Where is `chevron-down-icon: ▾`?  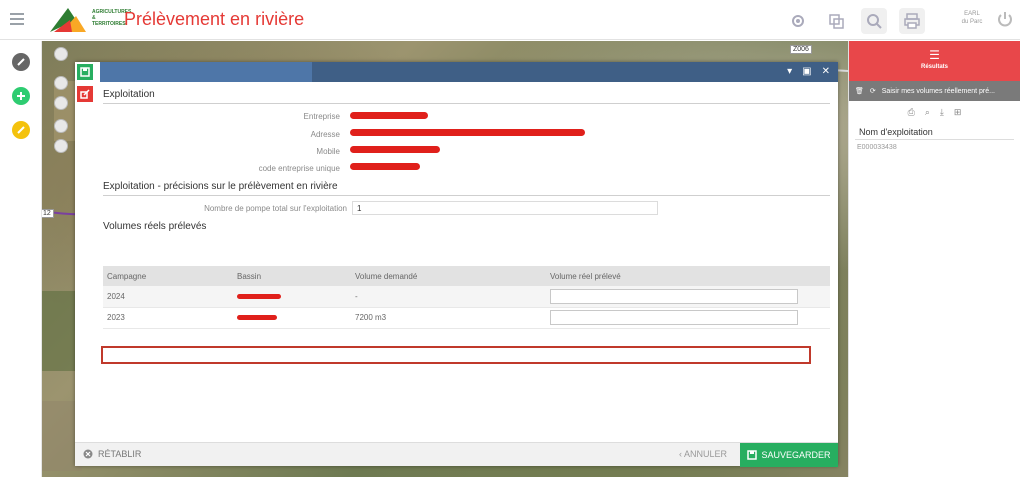 chevron-down-icon: ▾ is located at coordinates (789, 72).